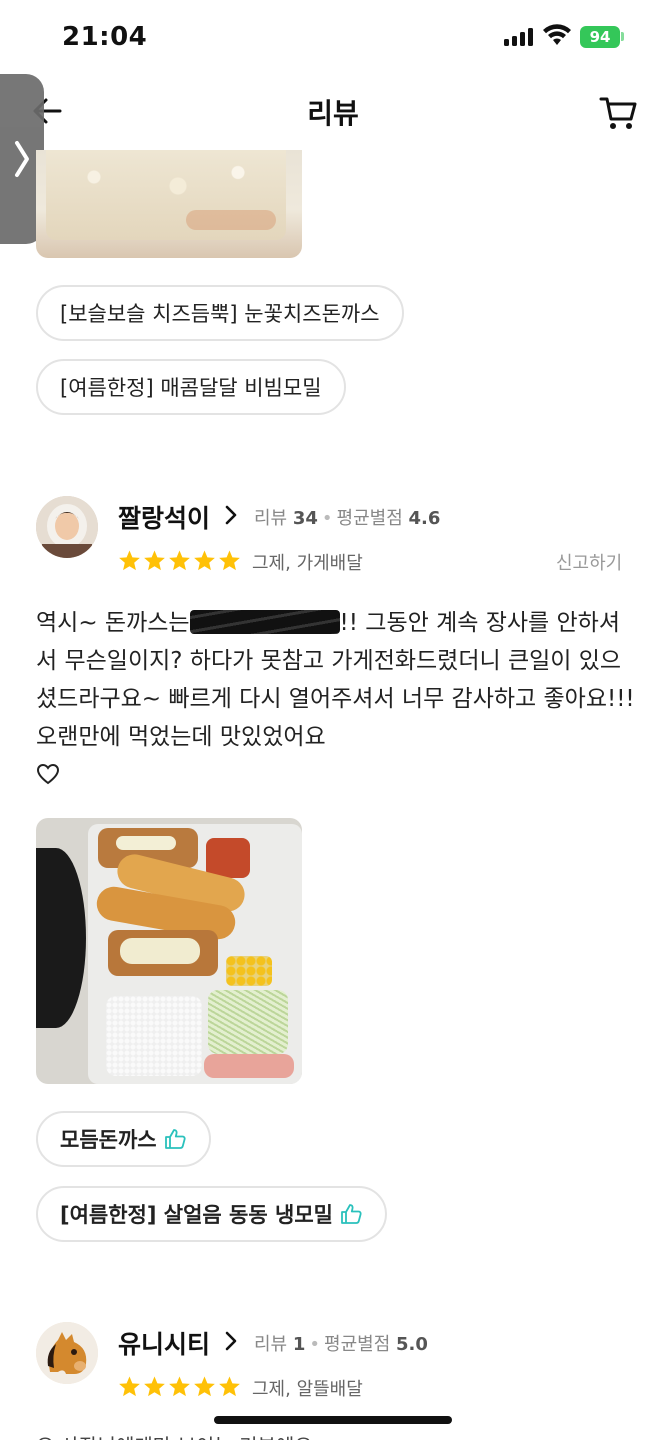 Image resolution: width=666 pixels, height=1440 pixels. Describe the element at coordinates (231, 220) in the screenshot. I see `sauce-image` at that location.